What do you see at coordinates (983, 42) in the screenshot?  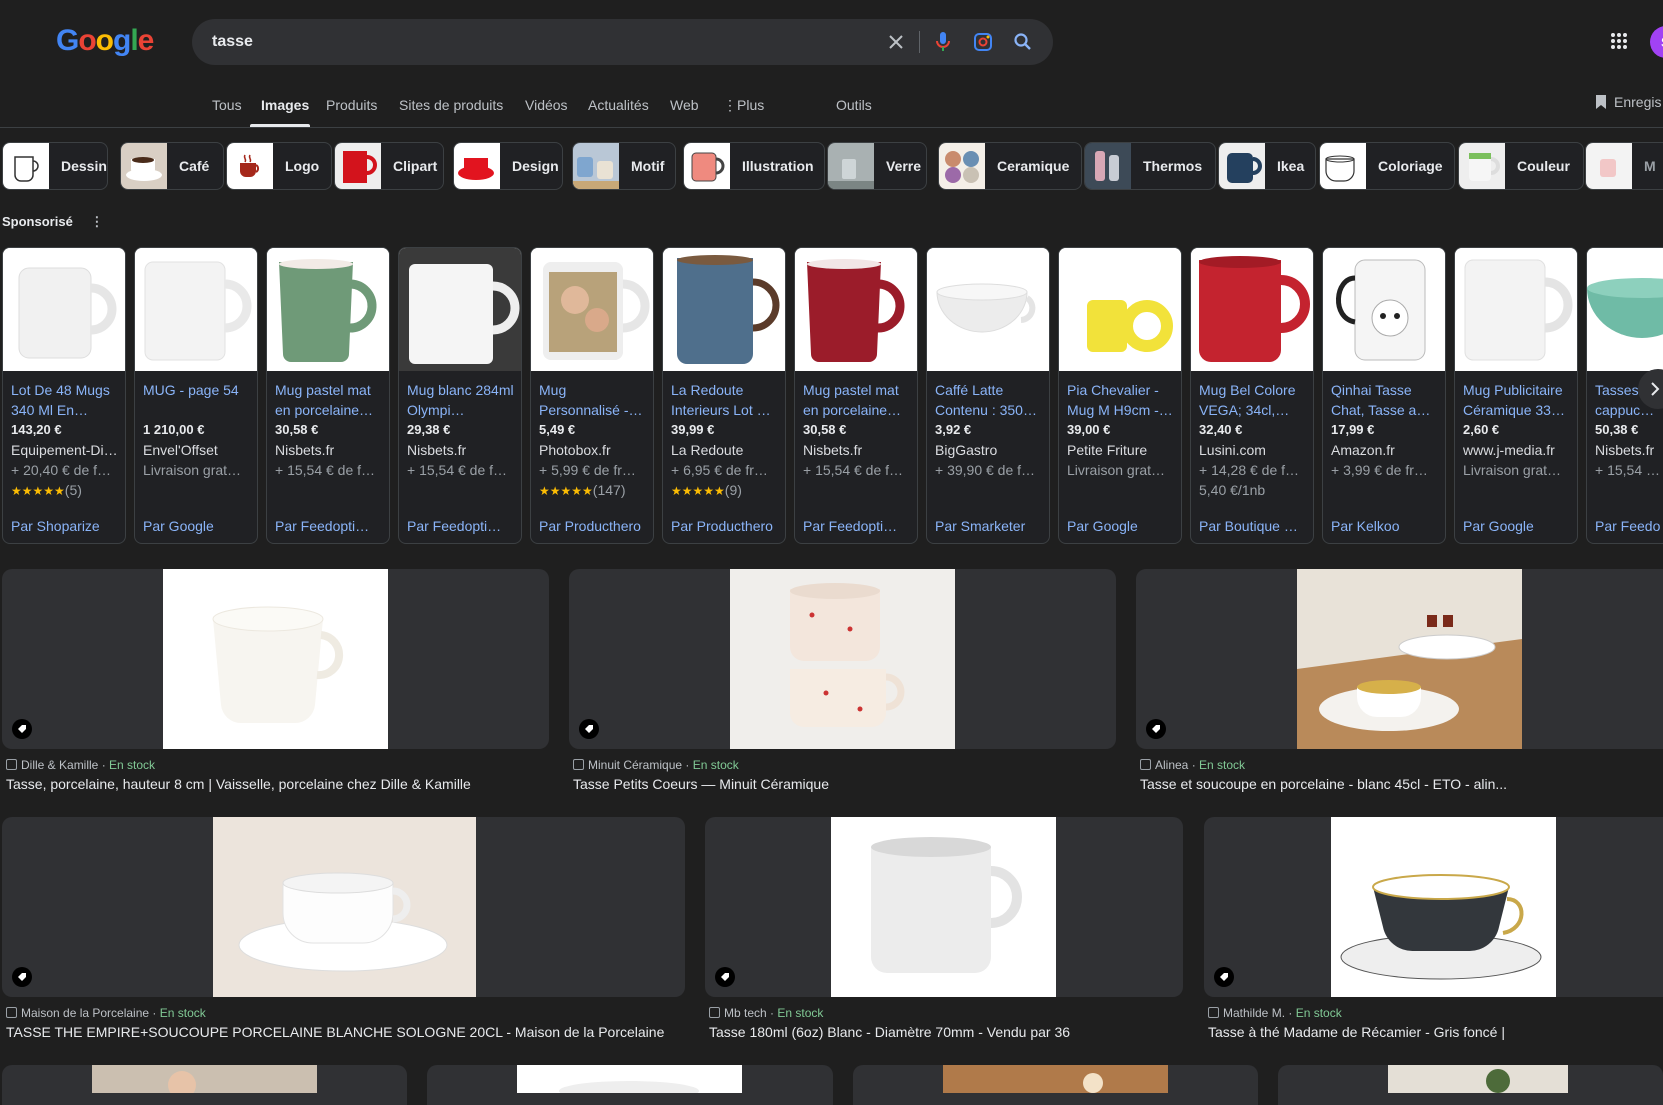 I see `google-lens-icon` at bounding box center [983, 42].